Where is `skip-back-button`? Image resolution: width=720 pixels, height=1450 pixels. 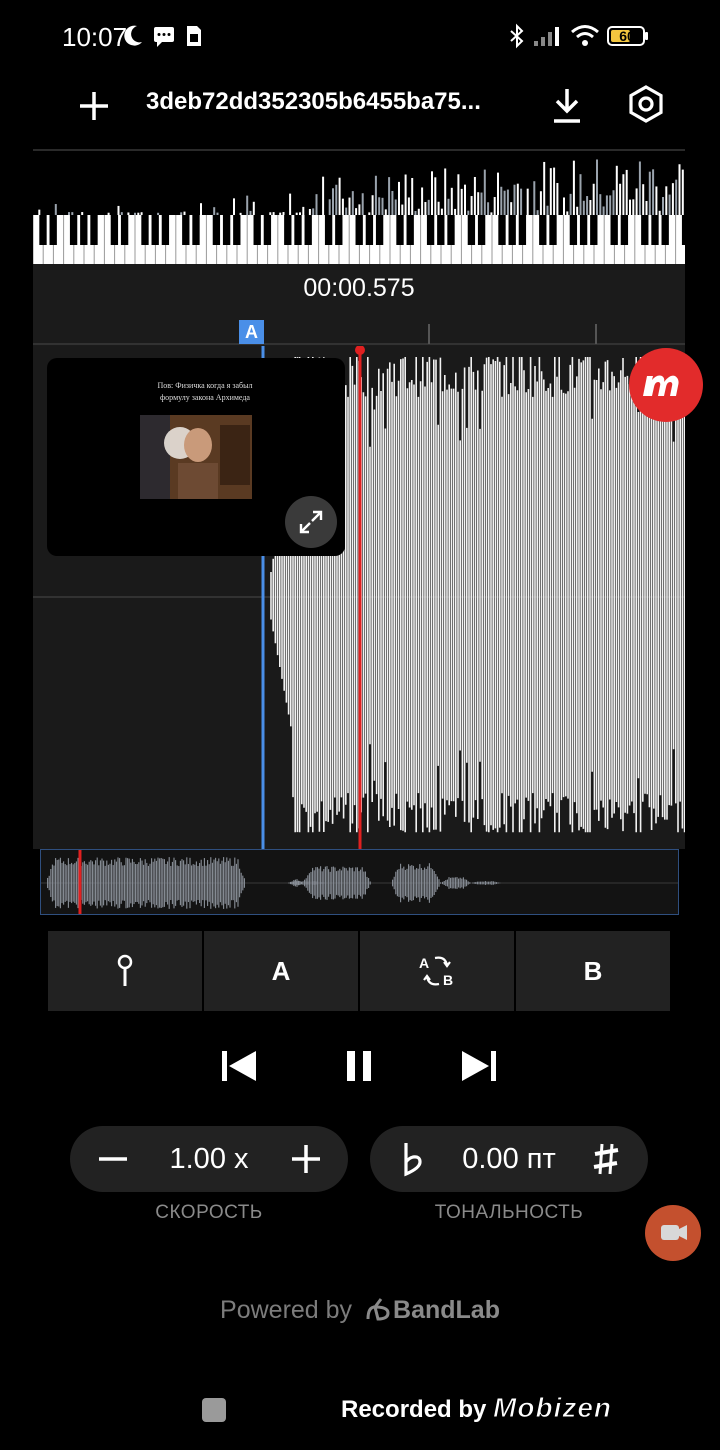
skip-back-button is located at coordinates (239, 1066).